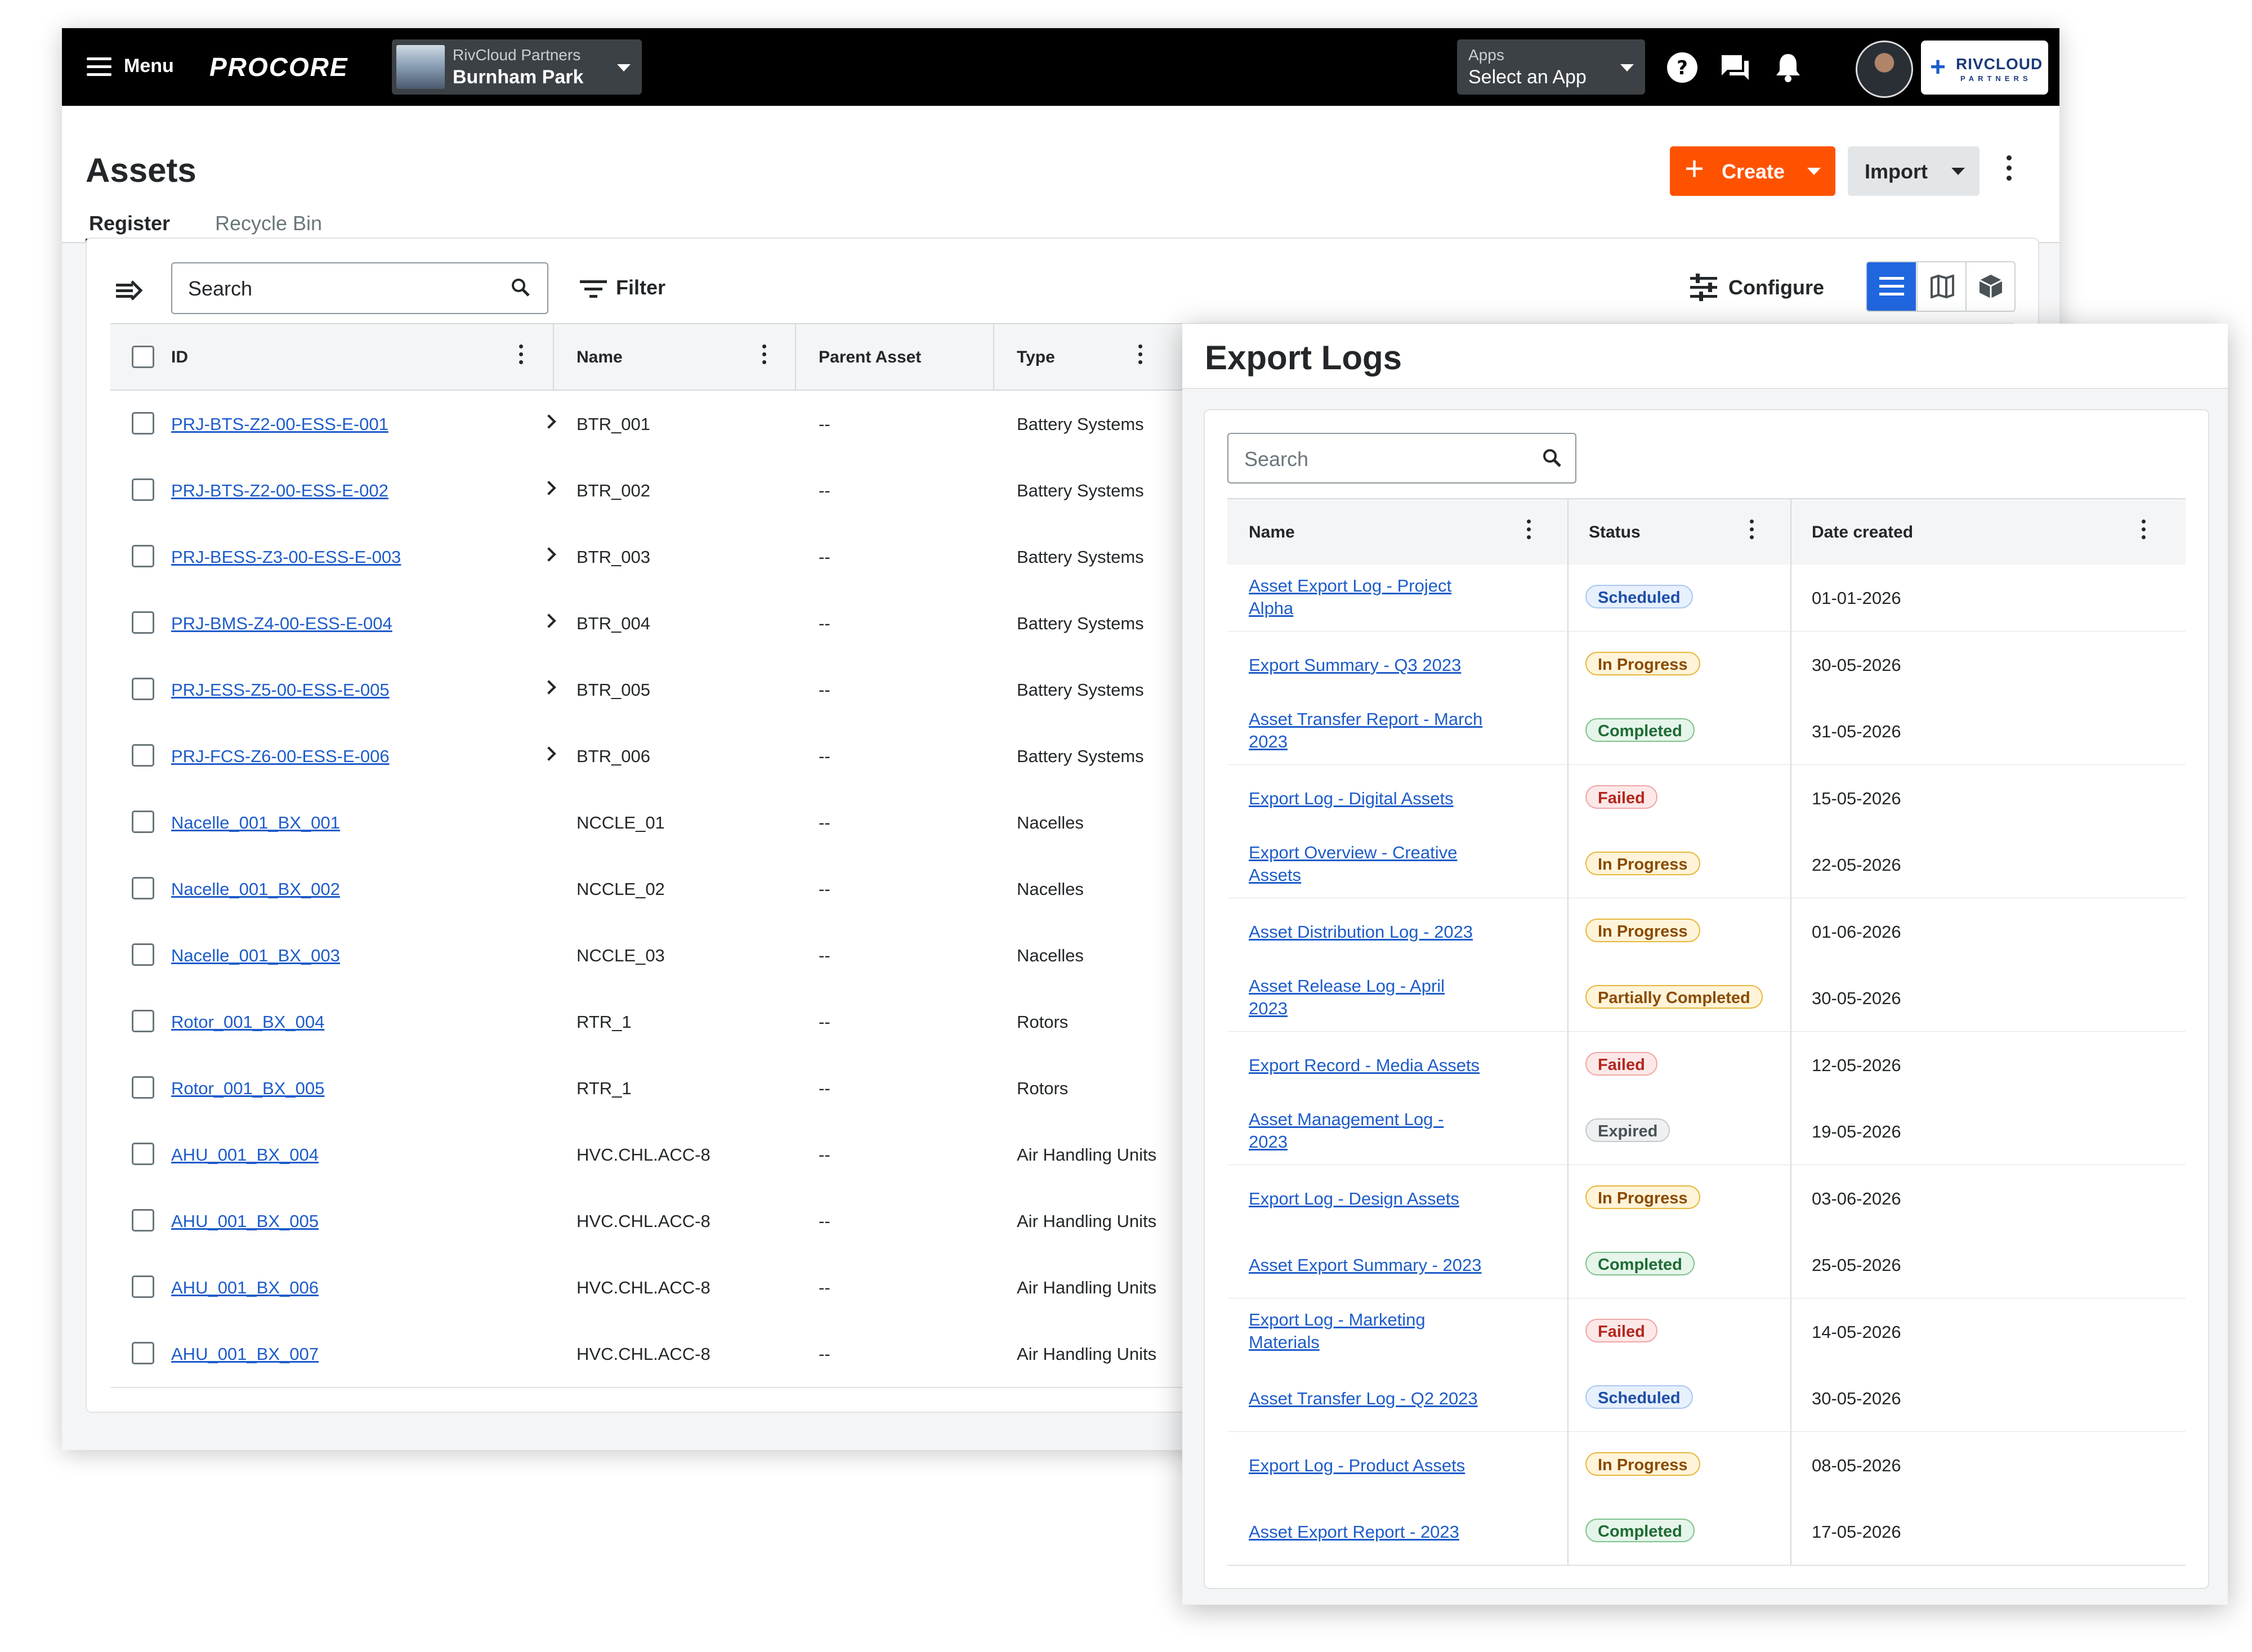 The image size is (2252, 1652). What do you see at coordinates (593, 289) in the screenshot?
I see `filter-icon` at bounding box center [593, 289].